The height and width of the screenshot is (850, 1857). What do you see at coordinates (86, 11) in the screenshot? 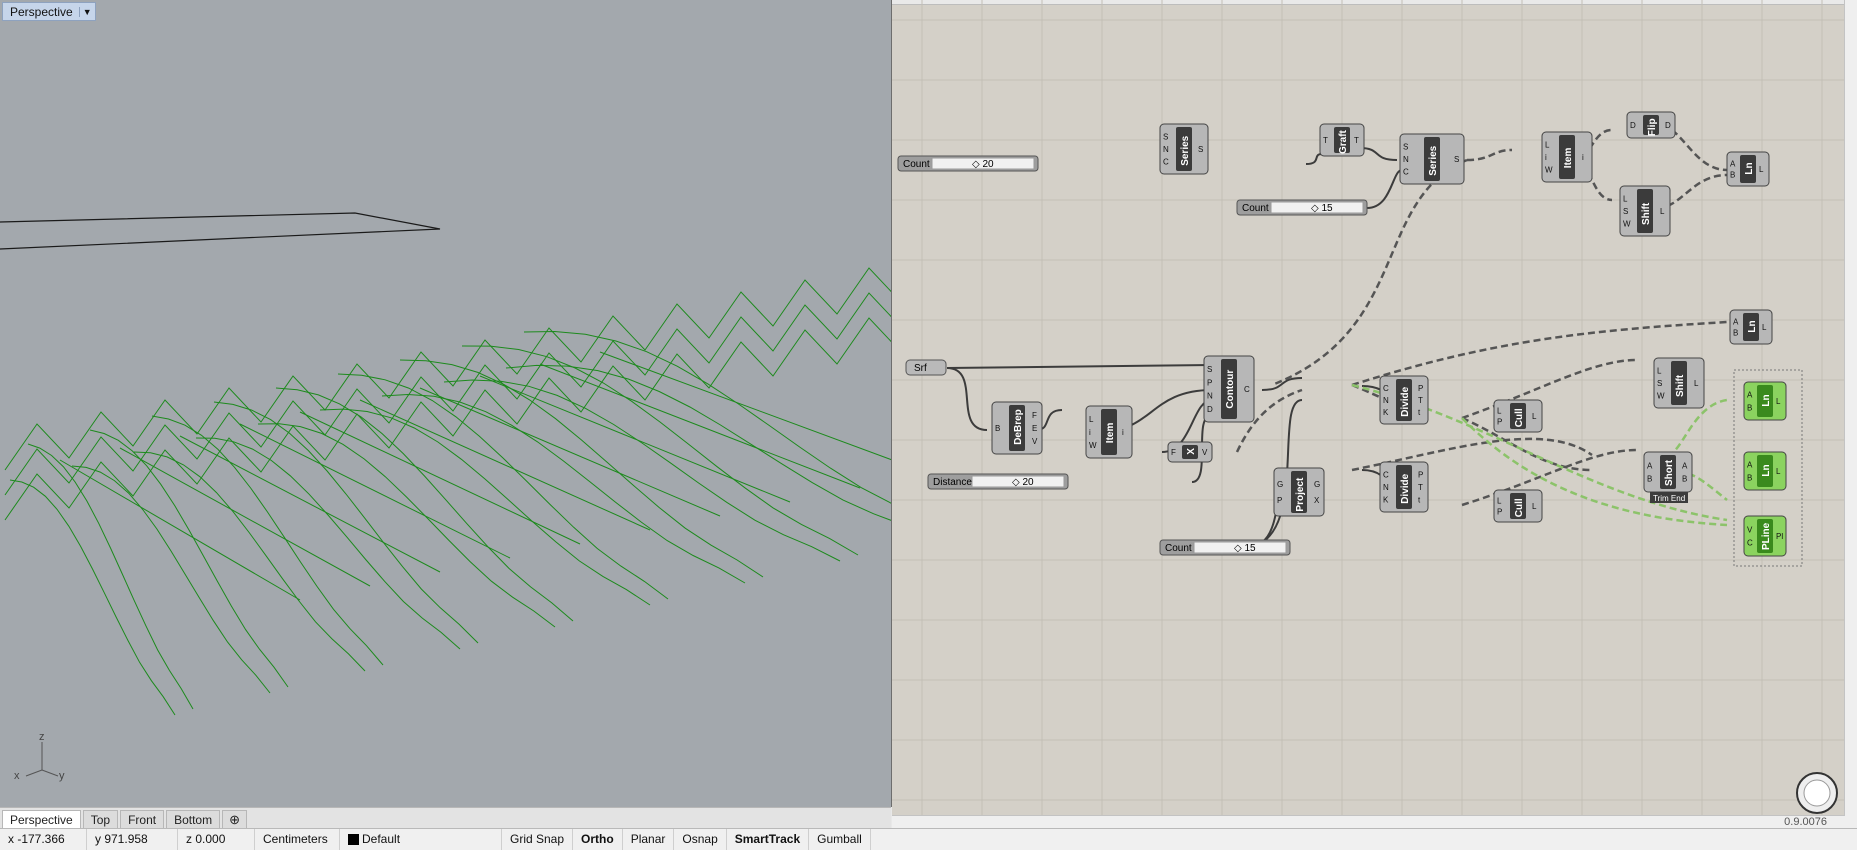
I see `chevron-down-icon: ▼` at bounding box center [86, 11].